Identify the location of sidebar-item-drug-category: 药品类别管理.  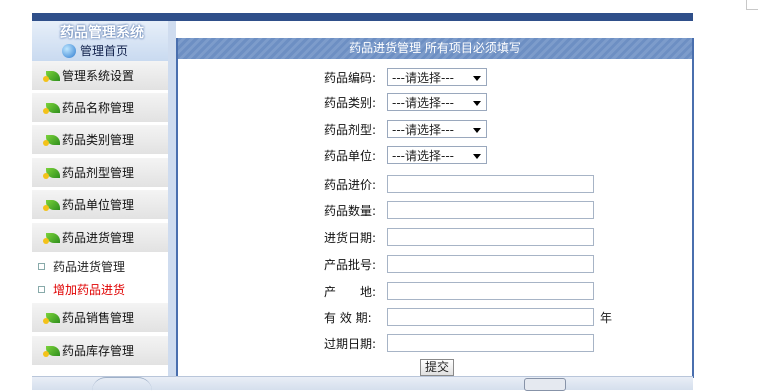
(100, 140).